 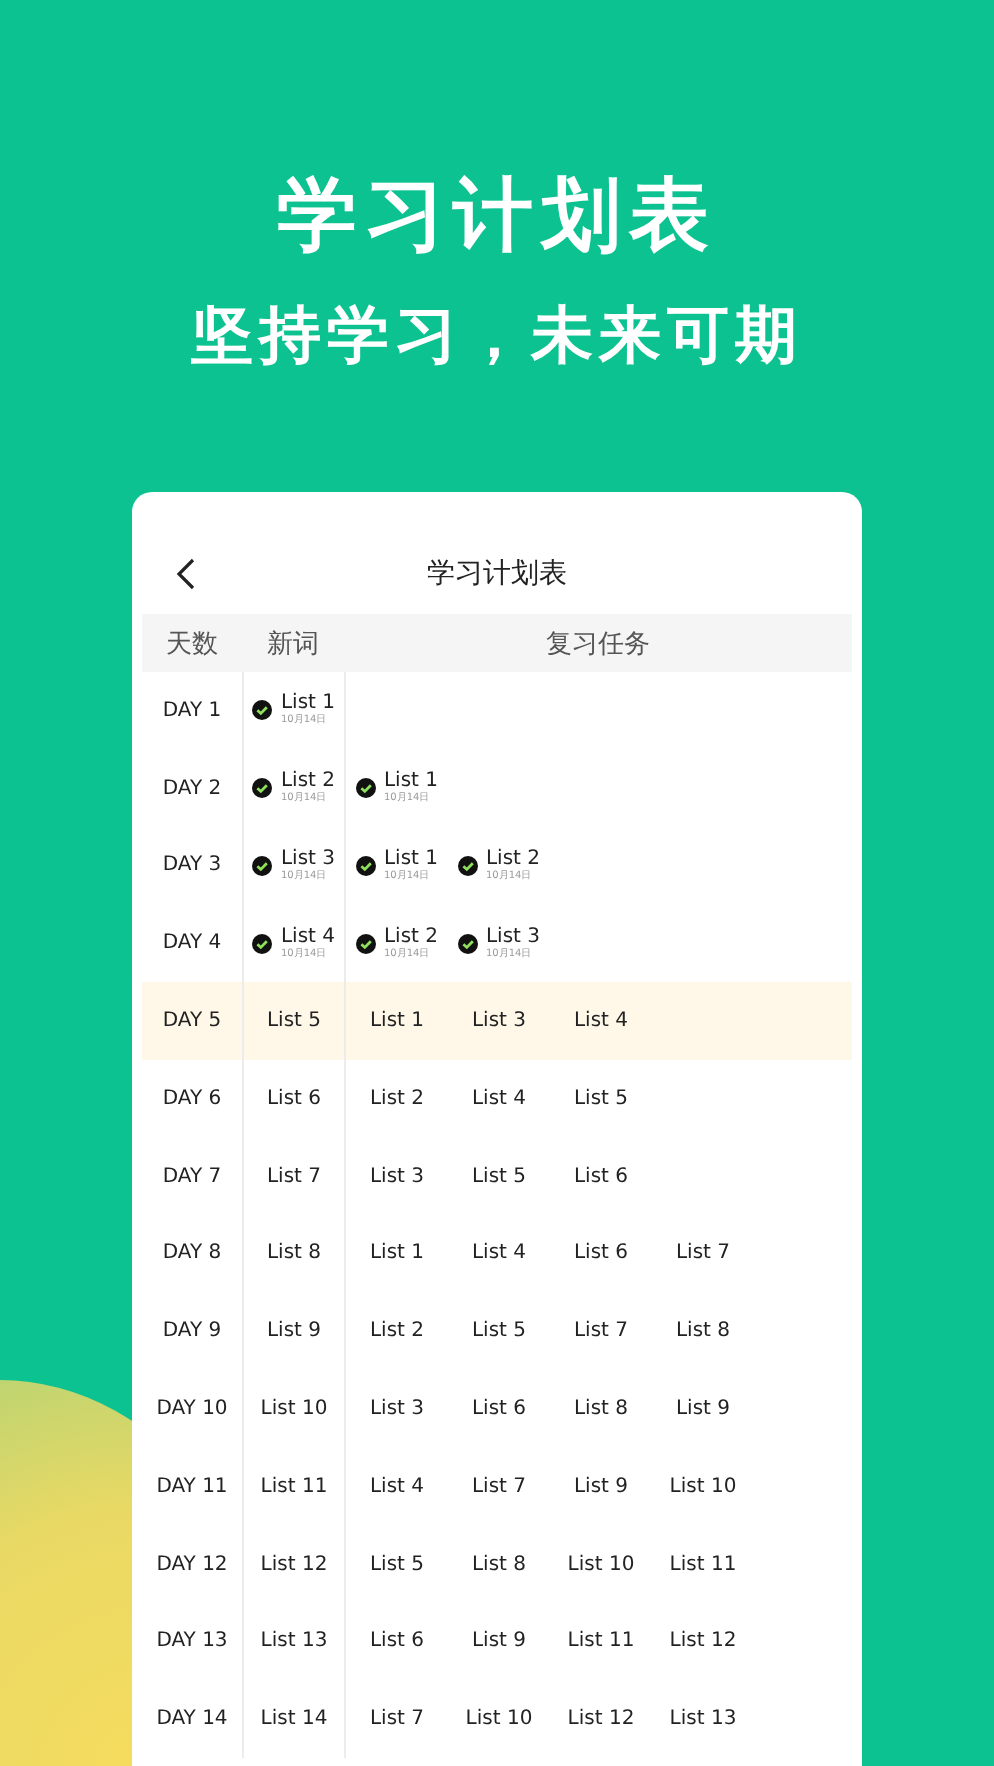 What do you see at coordinates (192, 644) in the screenshot?
I see `column-header: 天数` at bounding box center [192, 644].